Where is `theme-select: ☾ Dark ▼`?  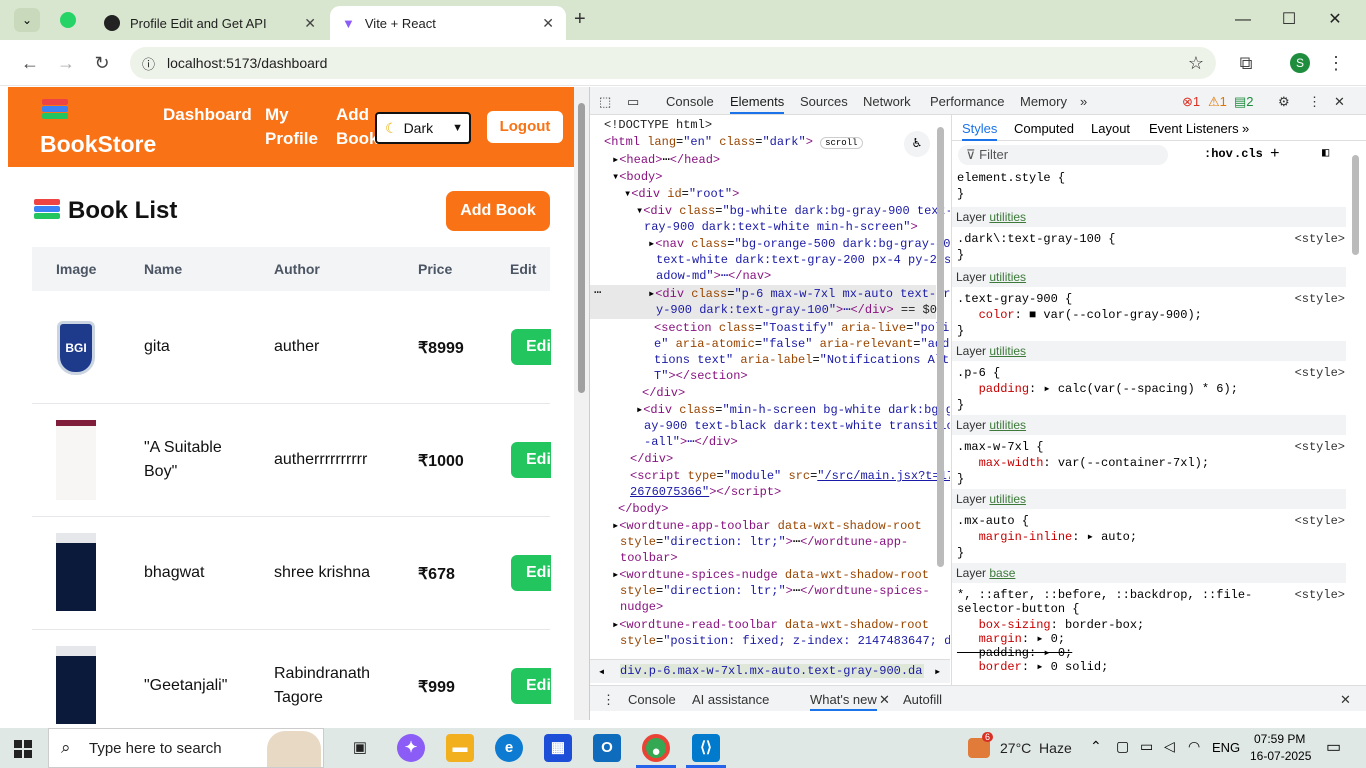 theme-select: ☾ Dark ▼ is located at coordinates (423, 128).